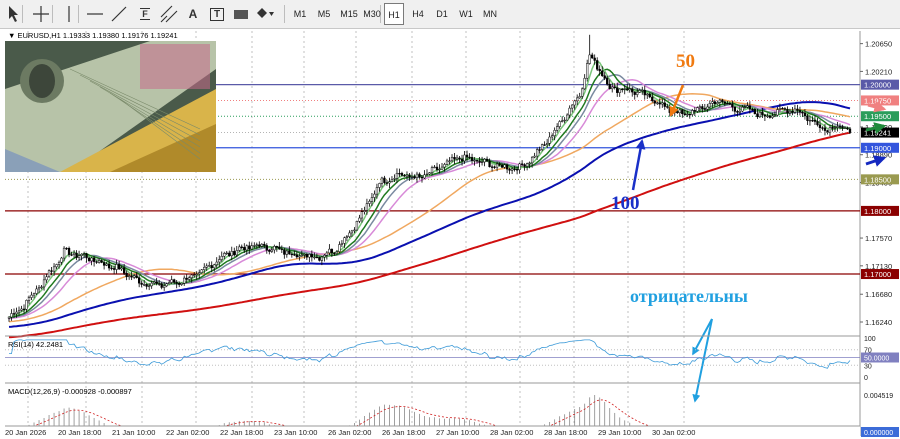 This screenshot has height=439, width=900. Describe the element at coordinates (490, 14) in the screenshot. I see `timeframe-mn: MN` at that location.